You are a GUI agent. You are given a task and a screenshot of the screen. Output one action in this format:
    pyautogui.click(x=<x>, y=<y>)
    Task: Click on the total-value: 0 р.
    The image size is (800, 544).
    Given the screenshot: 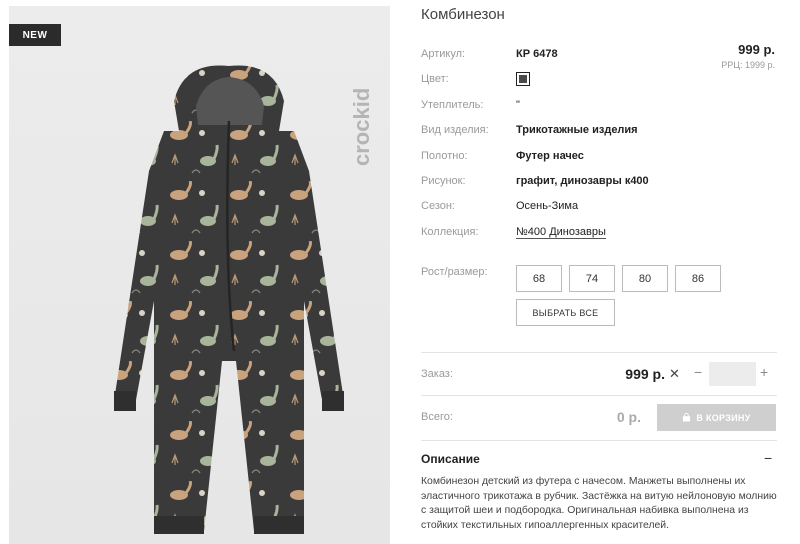 What is the action you would take?
    pyautogui.click(x=628, y=417)
    